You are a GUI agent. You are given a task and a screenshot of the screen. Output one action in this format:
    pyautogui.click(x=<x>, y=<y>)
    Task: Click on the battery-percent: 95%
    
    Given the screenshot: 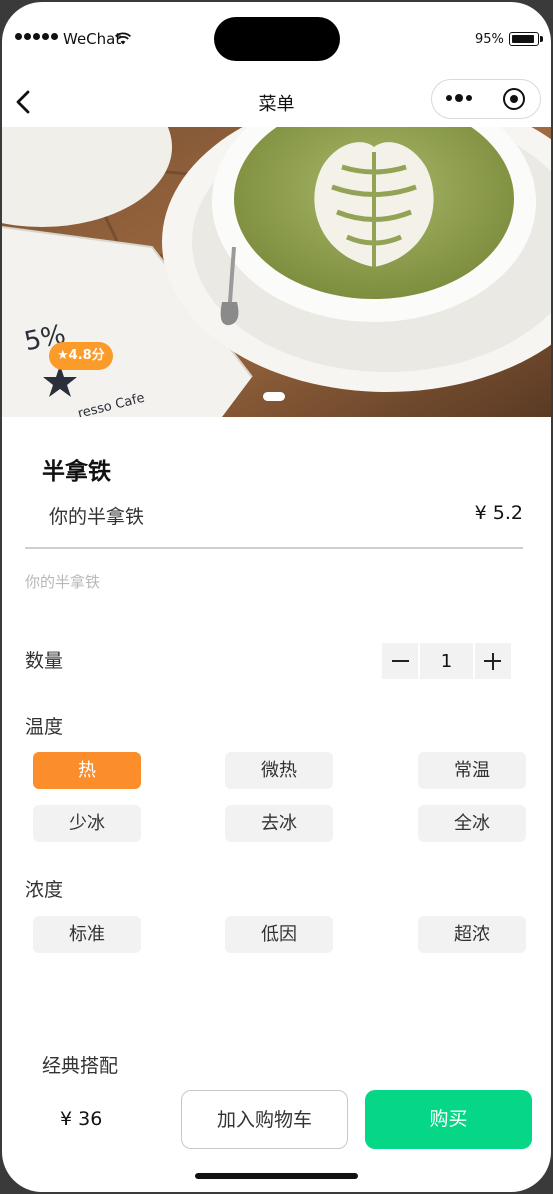 What is the action you would take?
    pyautogui.click(x=489, y=39)
    